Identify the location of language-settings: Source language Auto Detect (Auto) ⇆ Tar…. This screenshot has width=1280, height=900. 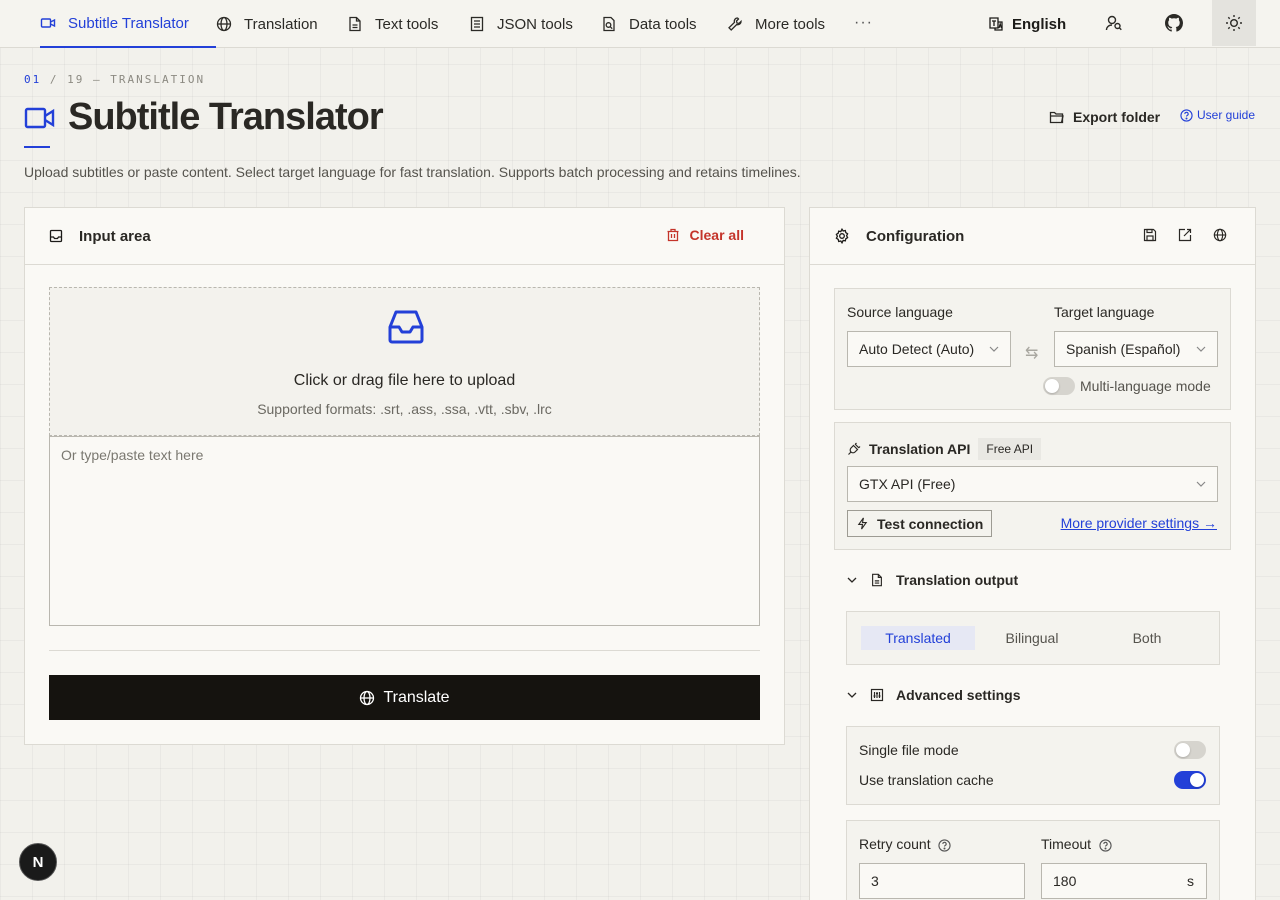
(1032, 349).